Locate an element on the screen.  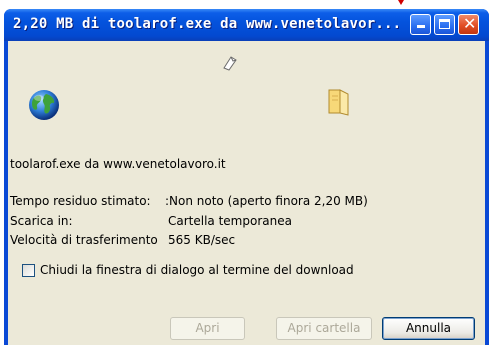
remaining-time-label: Tempo residuo stimato: is located at coordinates (80, 201).